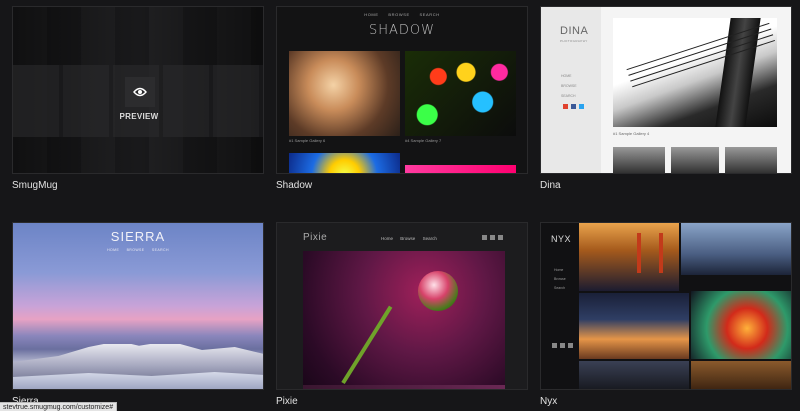  I want to click on theme-name: SmugMug, so click(35, 185).